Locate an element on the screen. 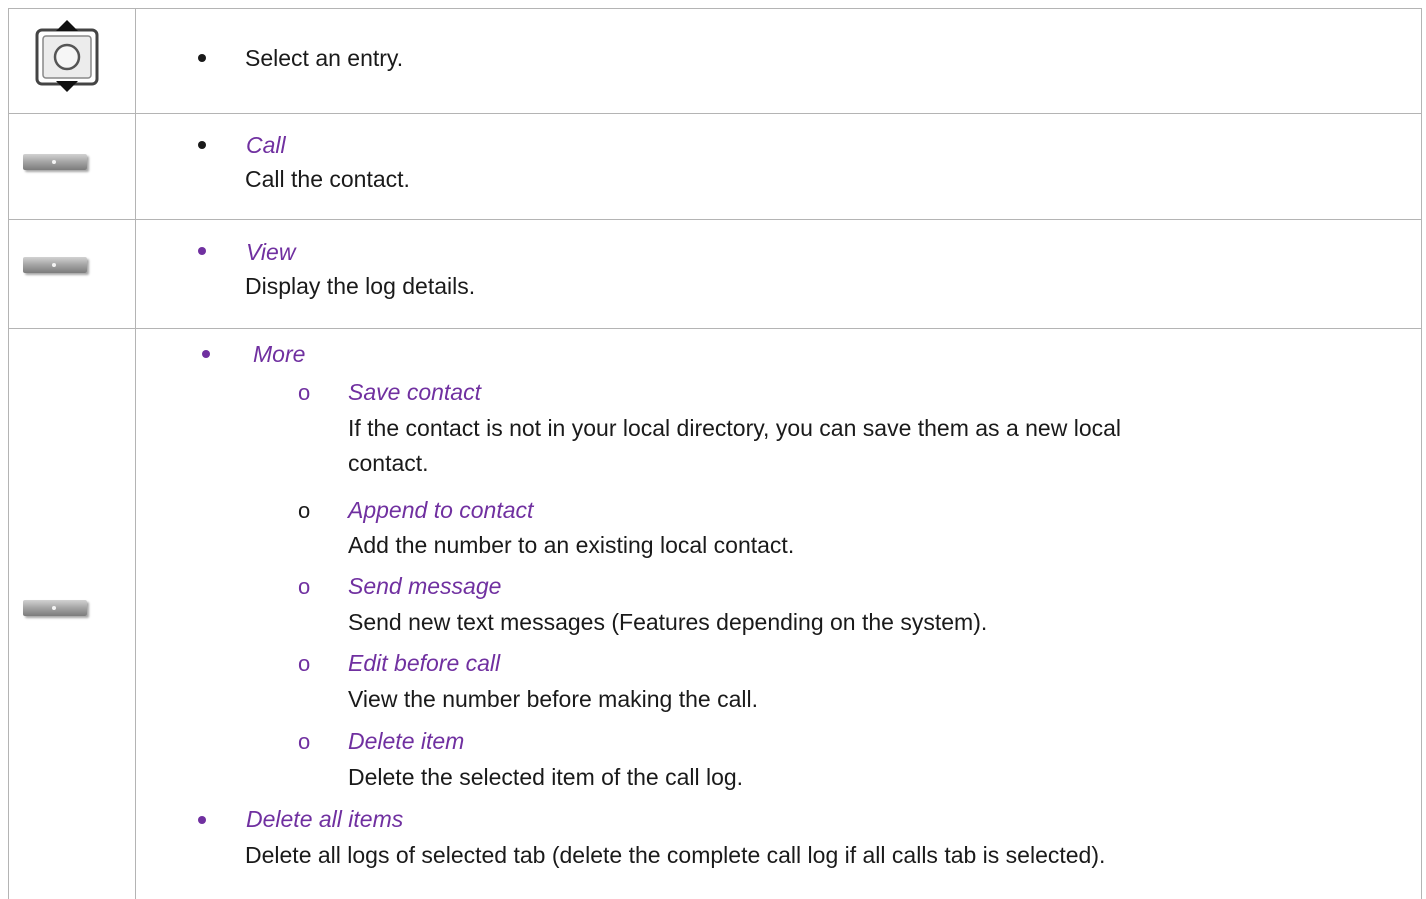 The width and height of the screenshot is (1426, 899). navigation-key-icon is located at coordinates (67, 56).